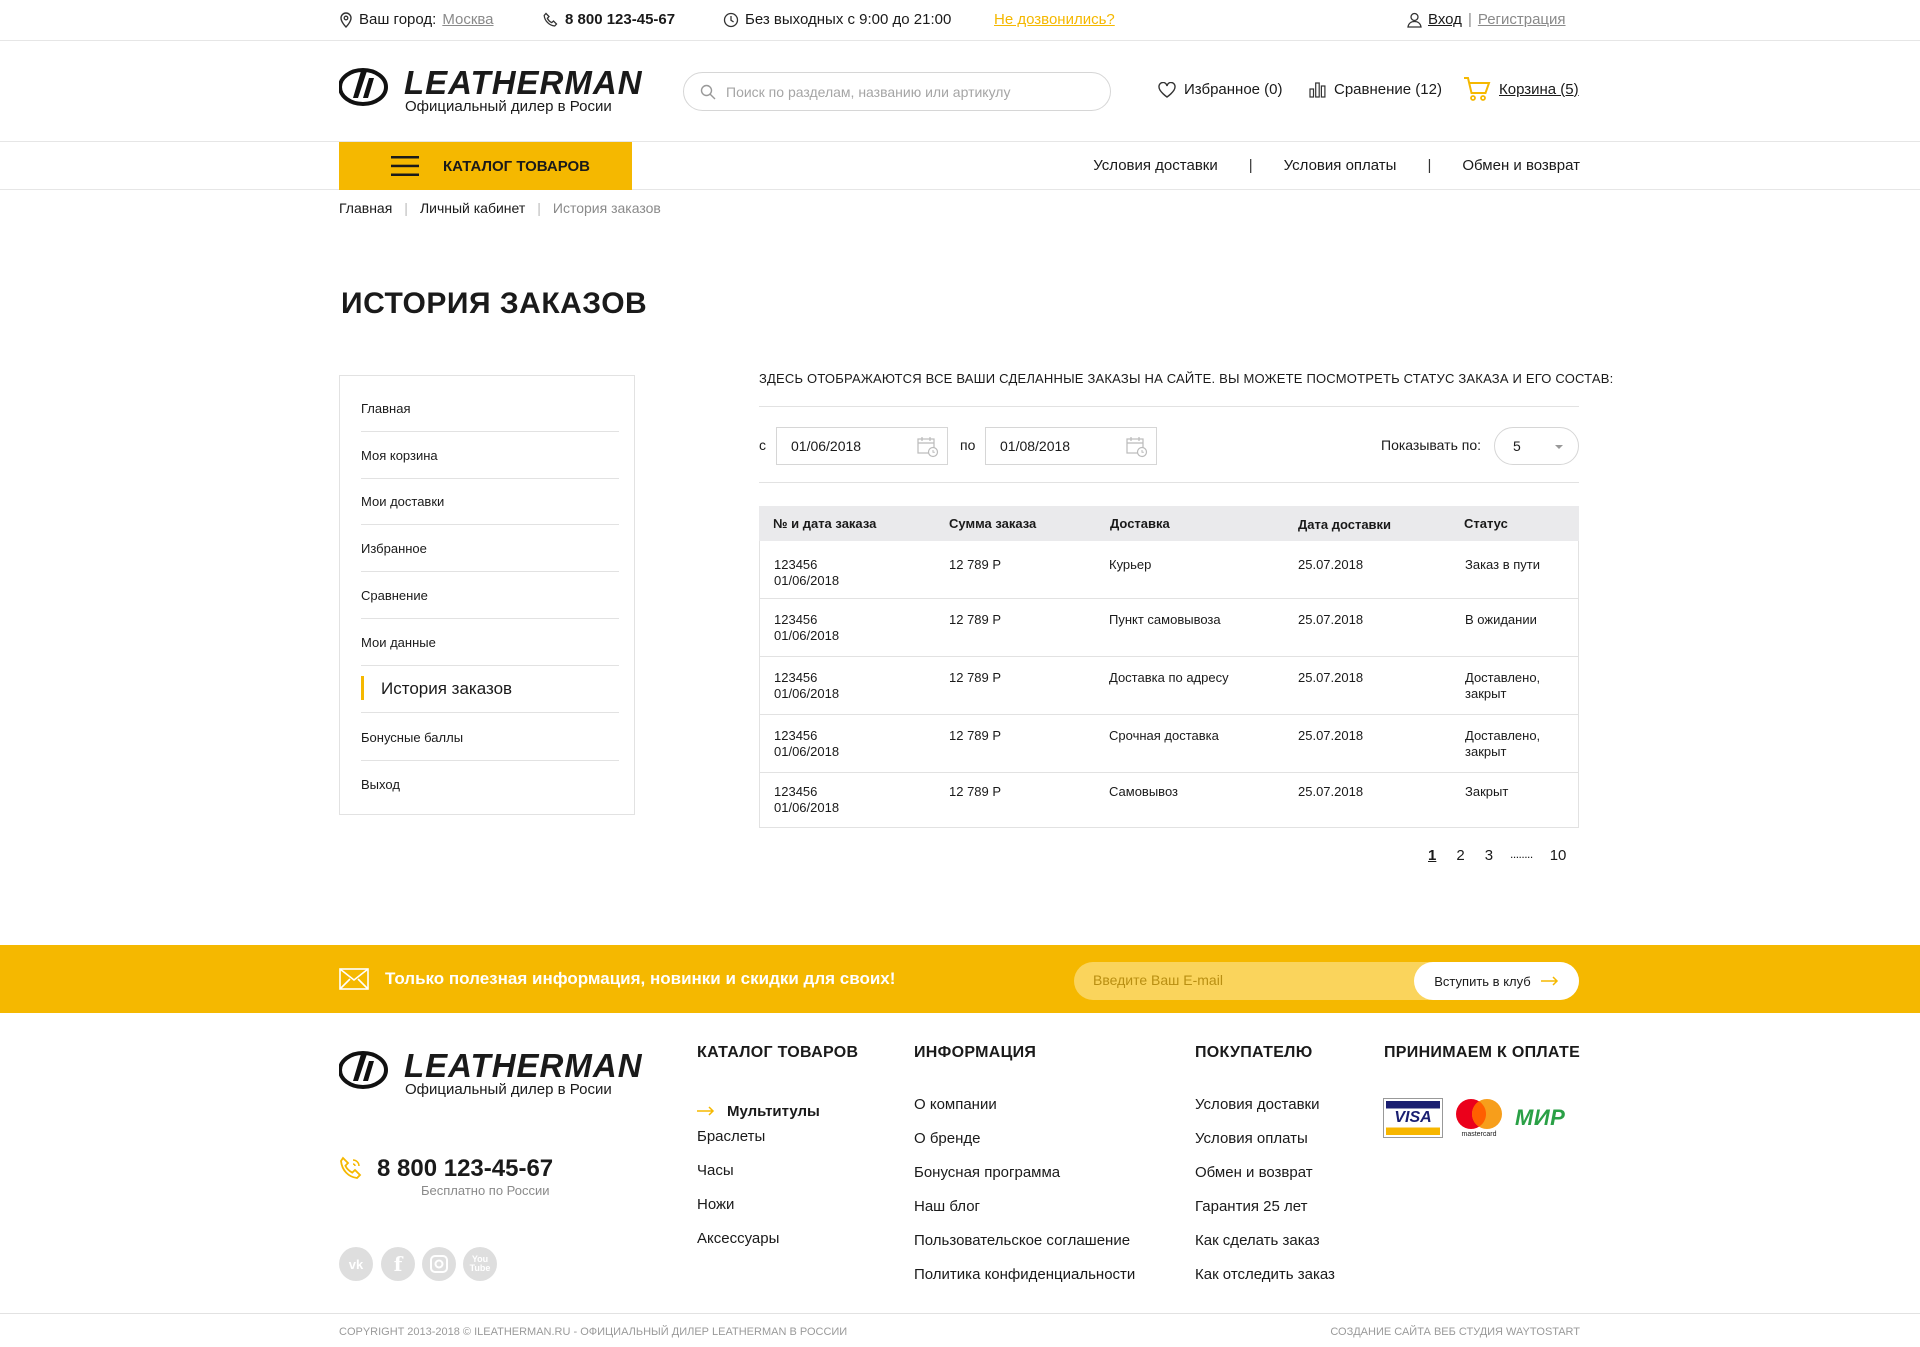  Describe the element at coordinates (960, 1313) in the screenshot. I see `footer-divider` at that location.